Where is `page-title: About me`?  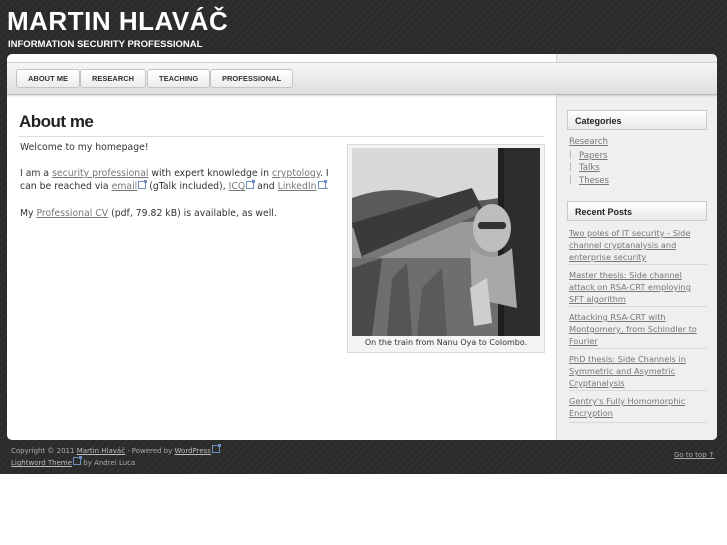
page-title: About me is located at coordinates (56, 121).